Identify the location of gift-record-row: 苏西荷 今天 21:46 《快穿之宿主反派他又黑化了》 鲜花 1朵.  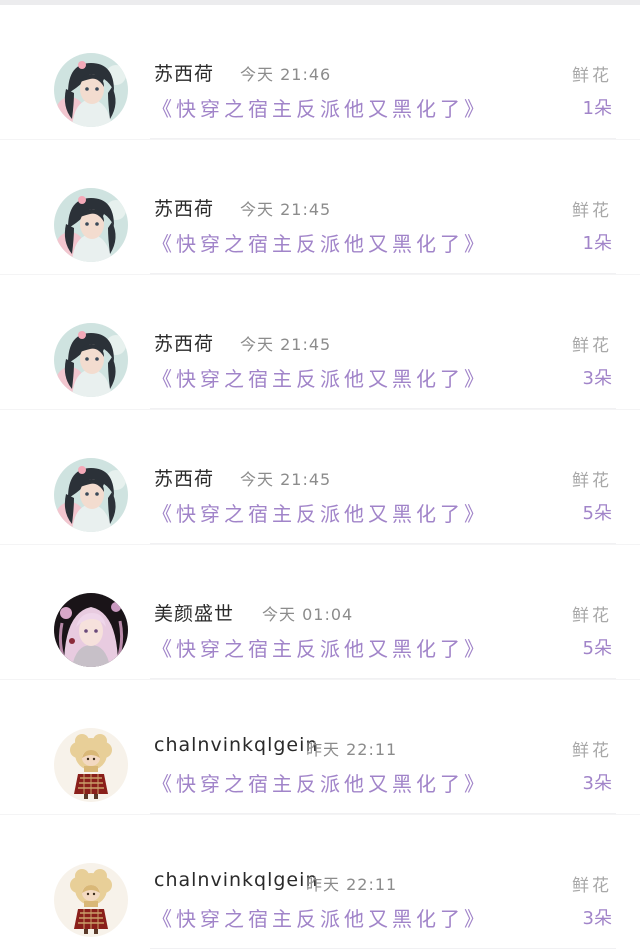
(320, 72).